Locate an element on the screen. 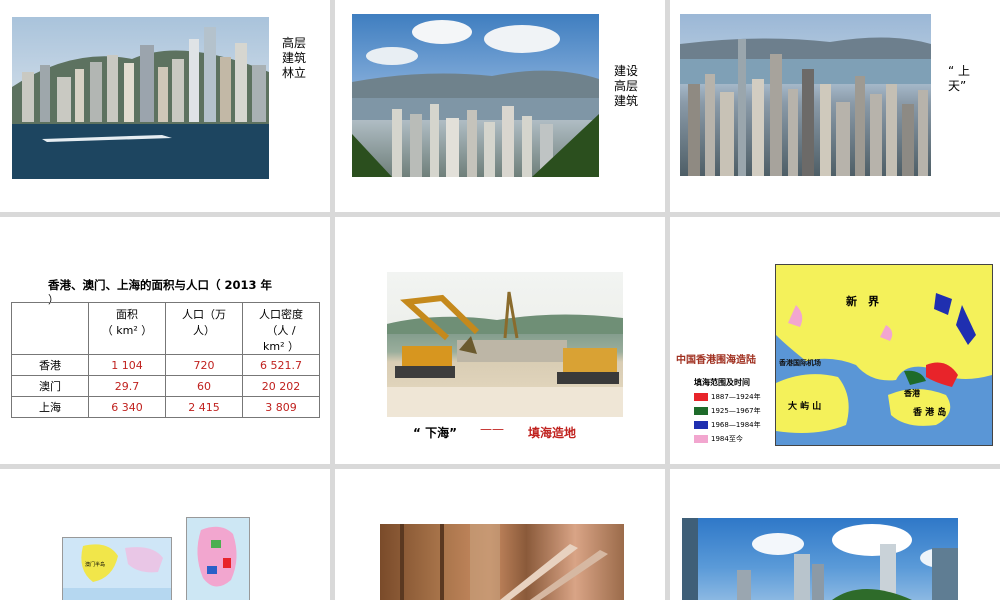 This screenshot has width=1000, height=600. city-aerial-photo is located at coordinates (475, 95).